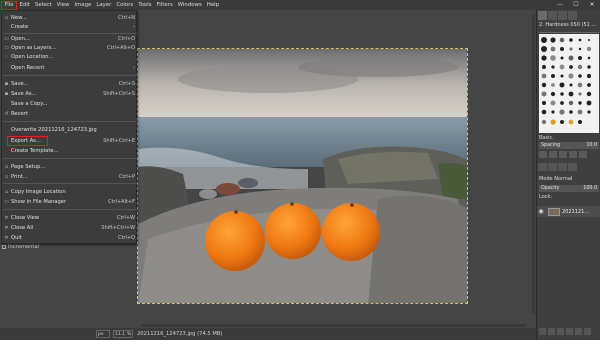 This screenshot has height=340, width=600. I want to click on brush-grid, so click(569, 83).